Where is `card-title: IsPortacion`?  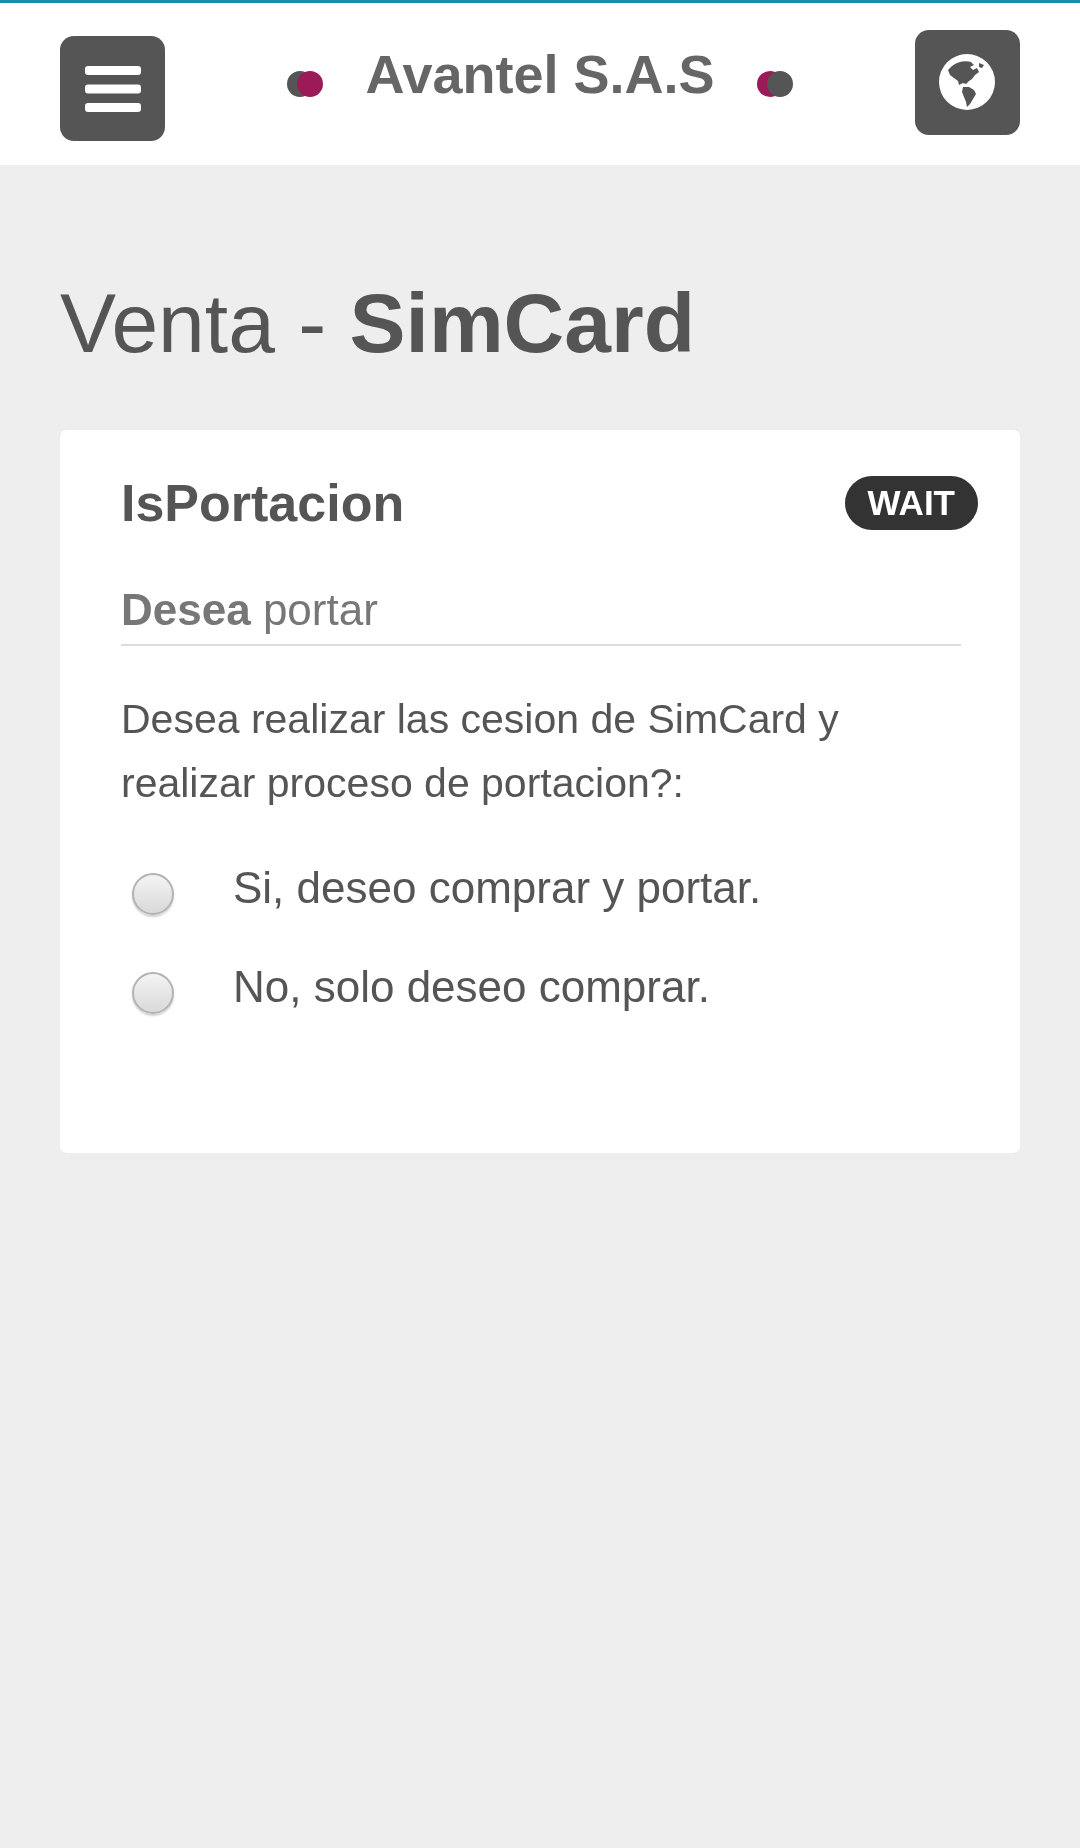 card-title: IsPortacion is located at coordinates (263, 503).